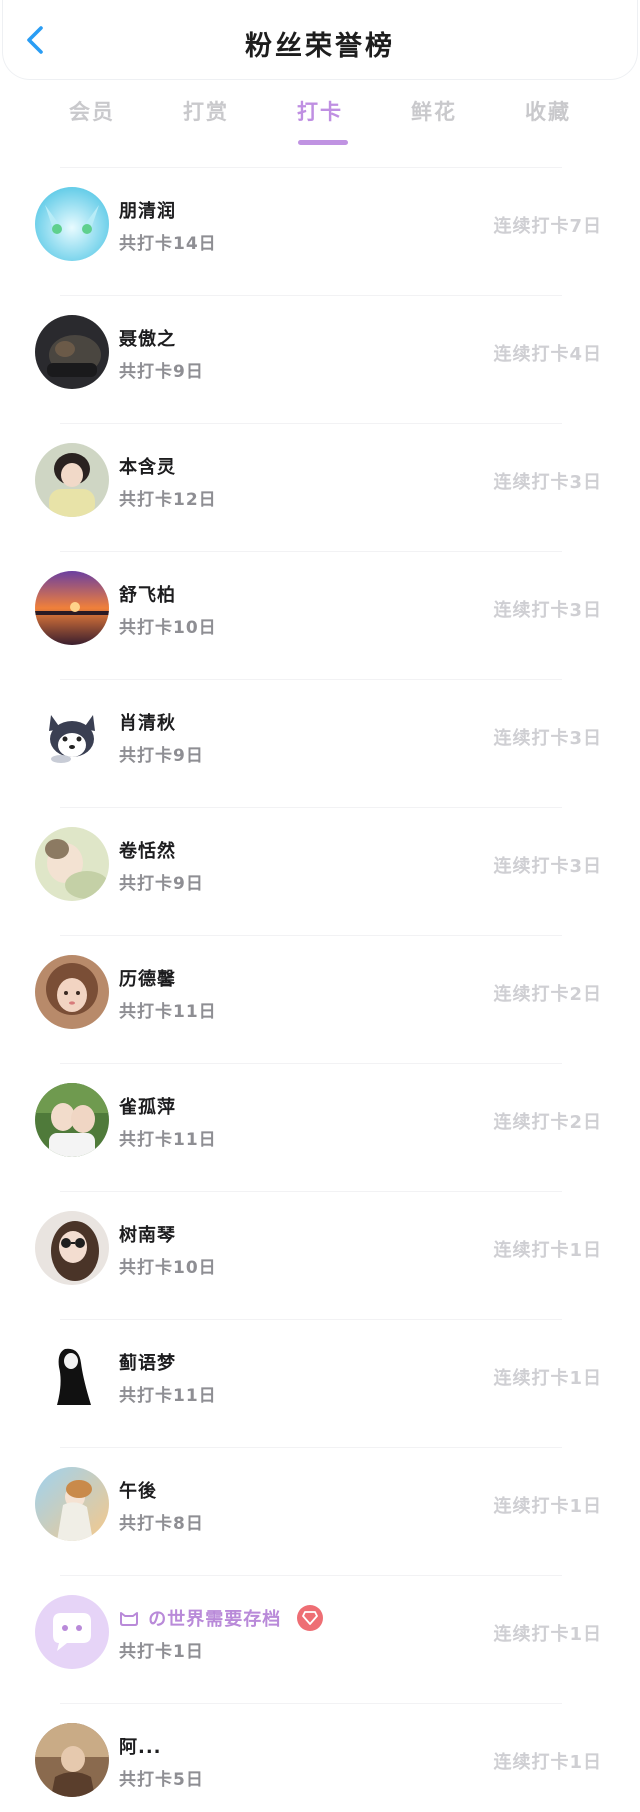  I want to click on tab-checkin-label: 打卡, so click(320, 112).